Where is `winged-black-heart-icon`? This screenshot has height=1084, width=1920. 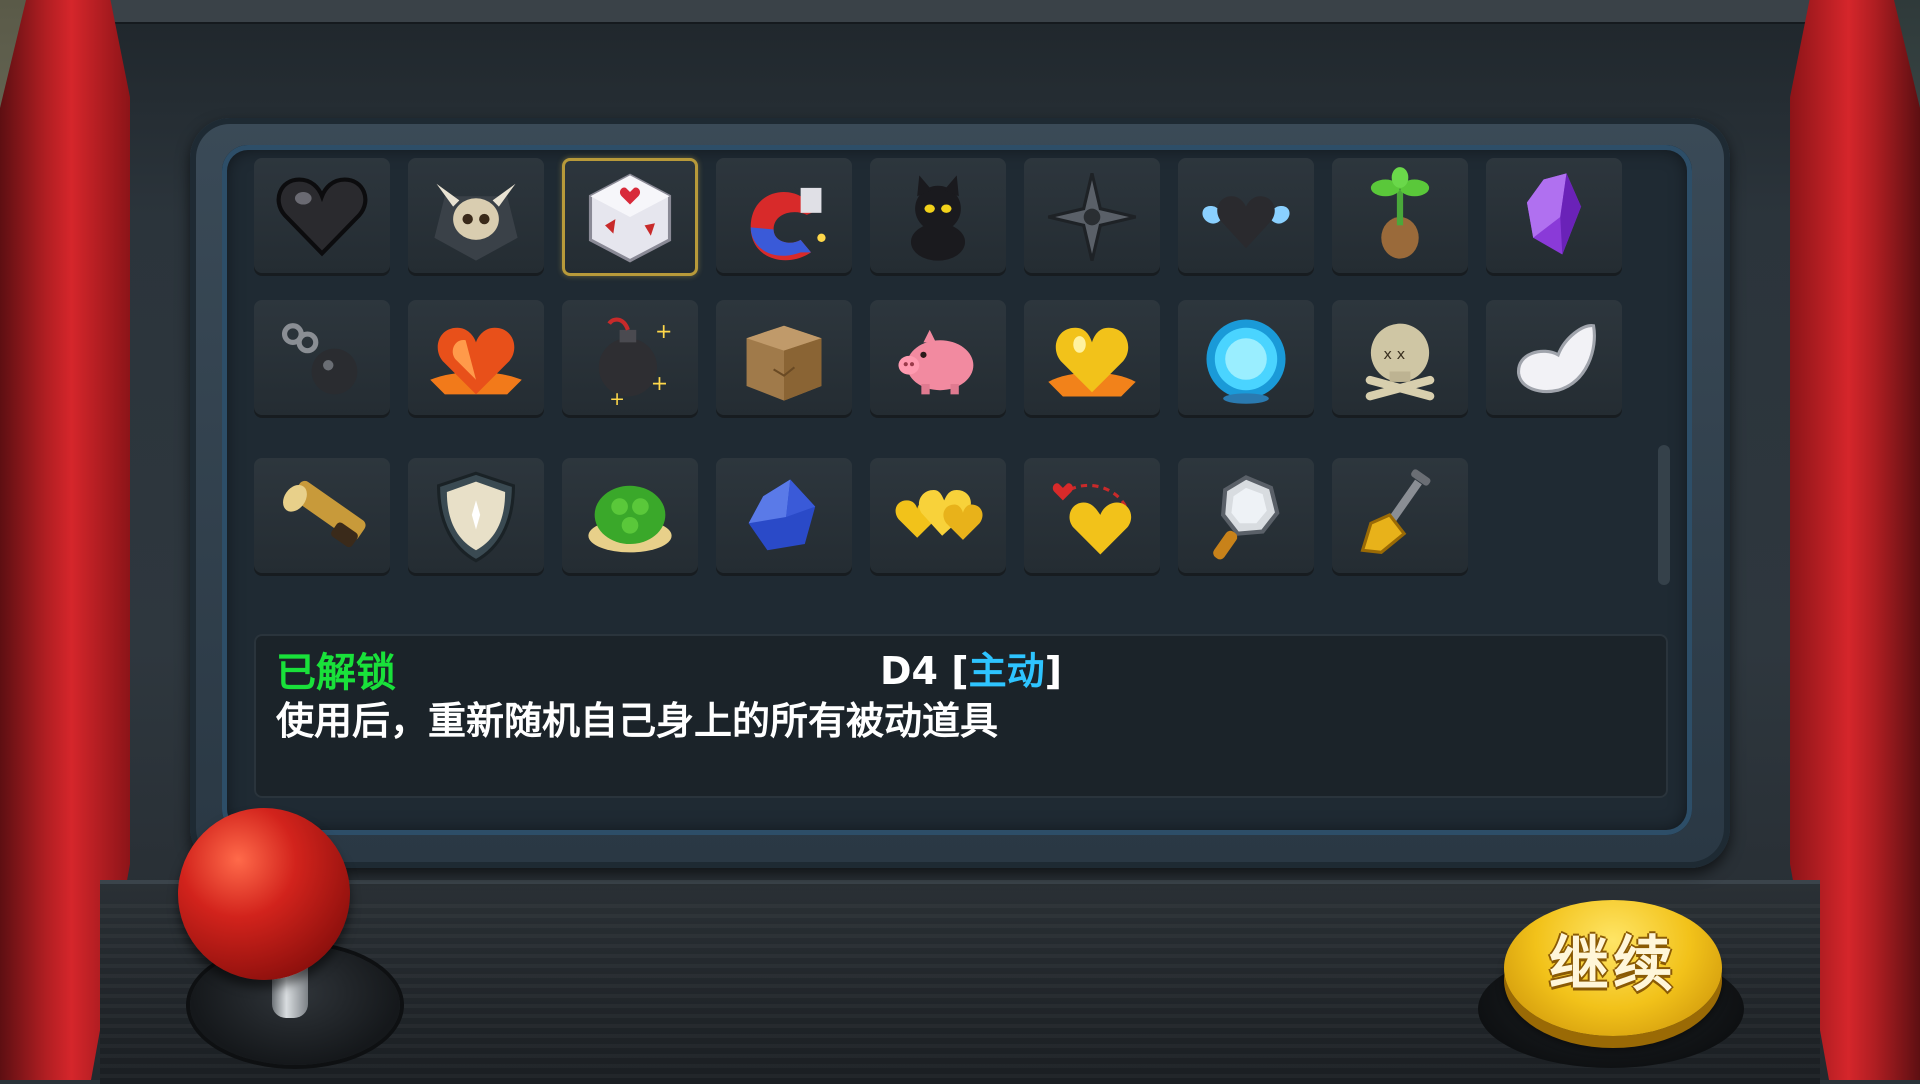 winged-black-heart-icon is located at coordinates (1246, 222).